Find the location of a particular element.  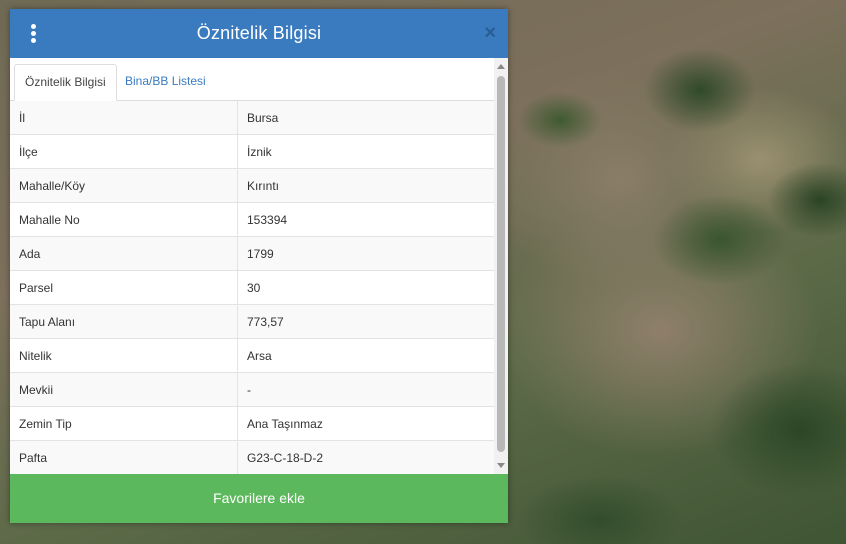

tab-bar: Öznitelik Bilgisi Bina/BB Listesi is located at coordinates (252, 79).